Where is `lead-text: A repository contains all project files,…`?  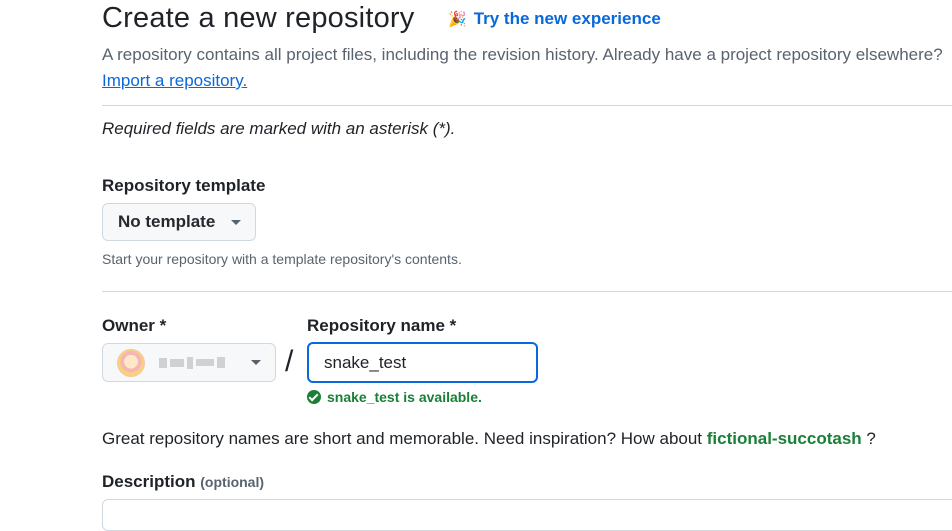 lead-text: A repository contains all project files,… is located at coordinates (522, 54).